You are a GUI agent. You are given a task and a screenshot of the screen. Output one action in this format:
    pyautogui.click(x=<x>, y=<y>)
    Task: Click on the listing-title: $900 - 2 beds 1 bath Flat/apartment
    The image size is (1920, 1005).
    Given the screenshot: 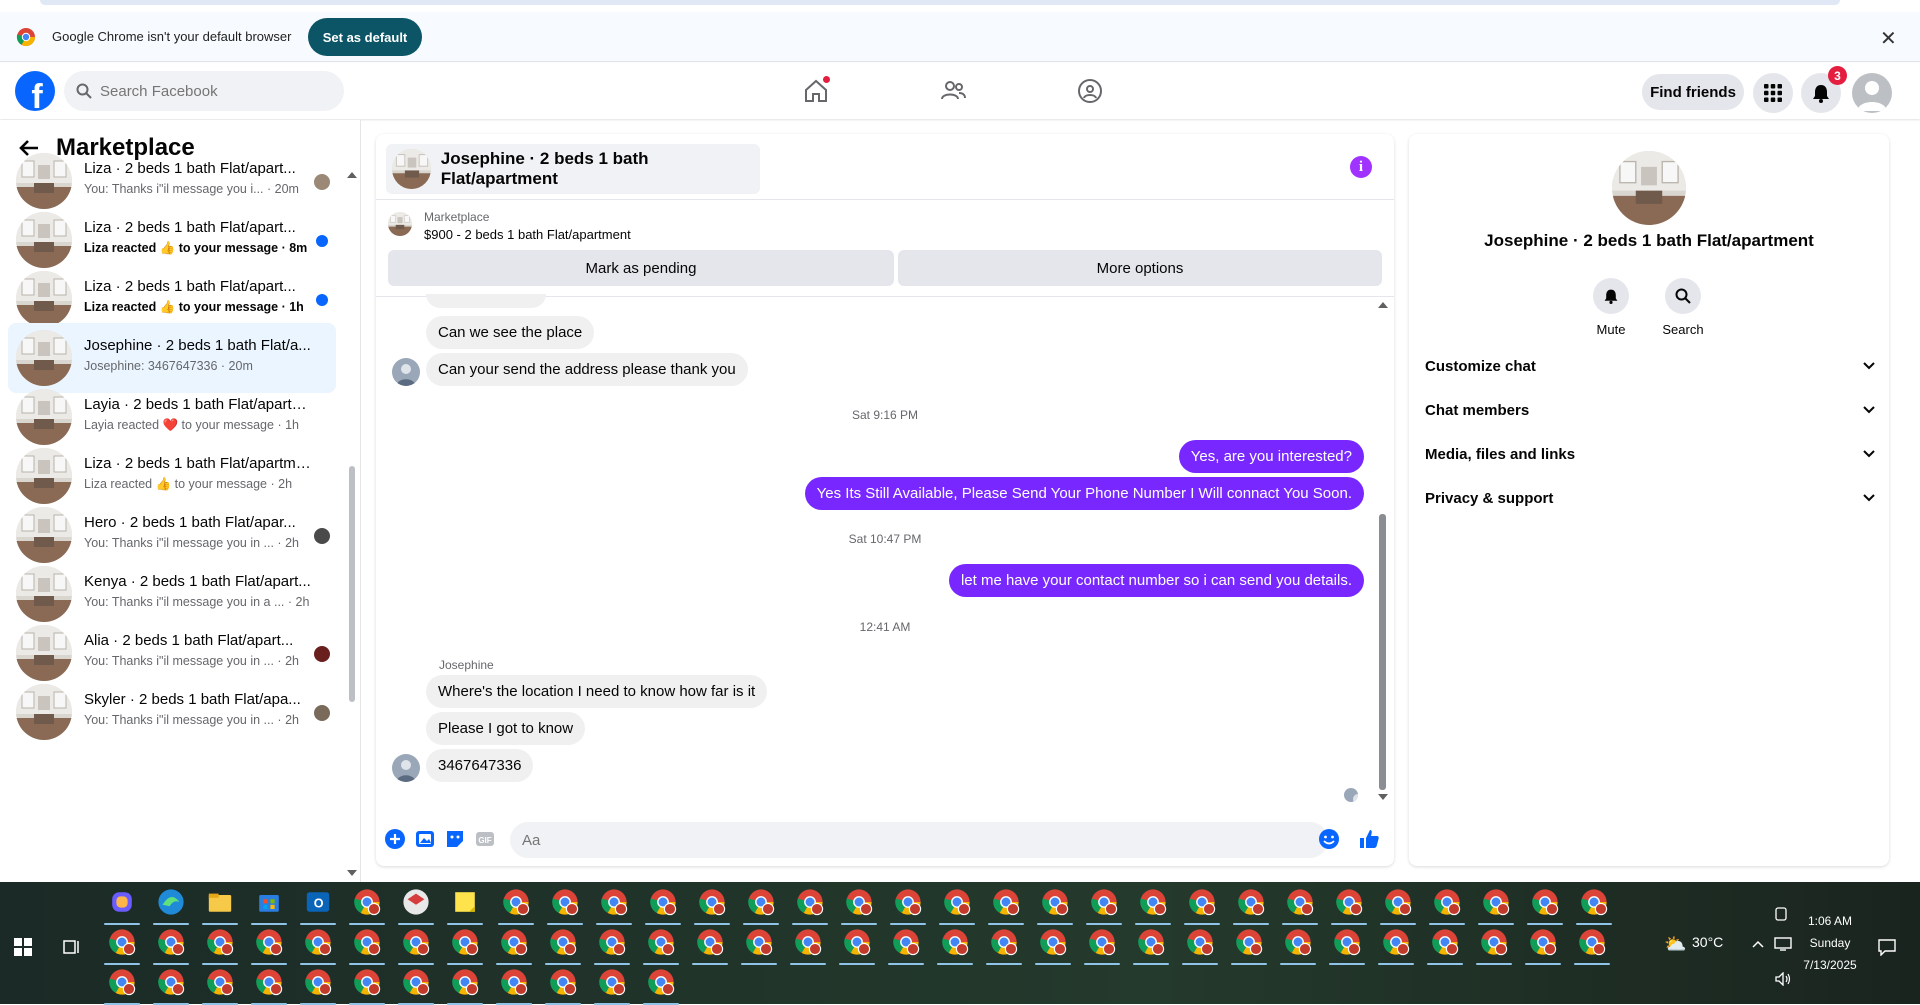 What is the action you would take?
    pyautogui.click(x=527, y=234)
    